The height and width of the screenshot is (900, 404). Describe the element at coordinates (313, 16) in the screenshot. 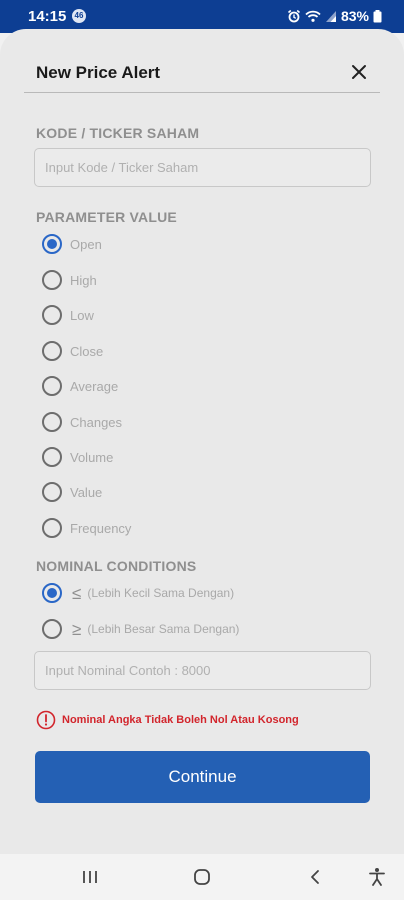

I see `wifi-icon` at that location.